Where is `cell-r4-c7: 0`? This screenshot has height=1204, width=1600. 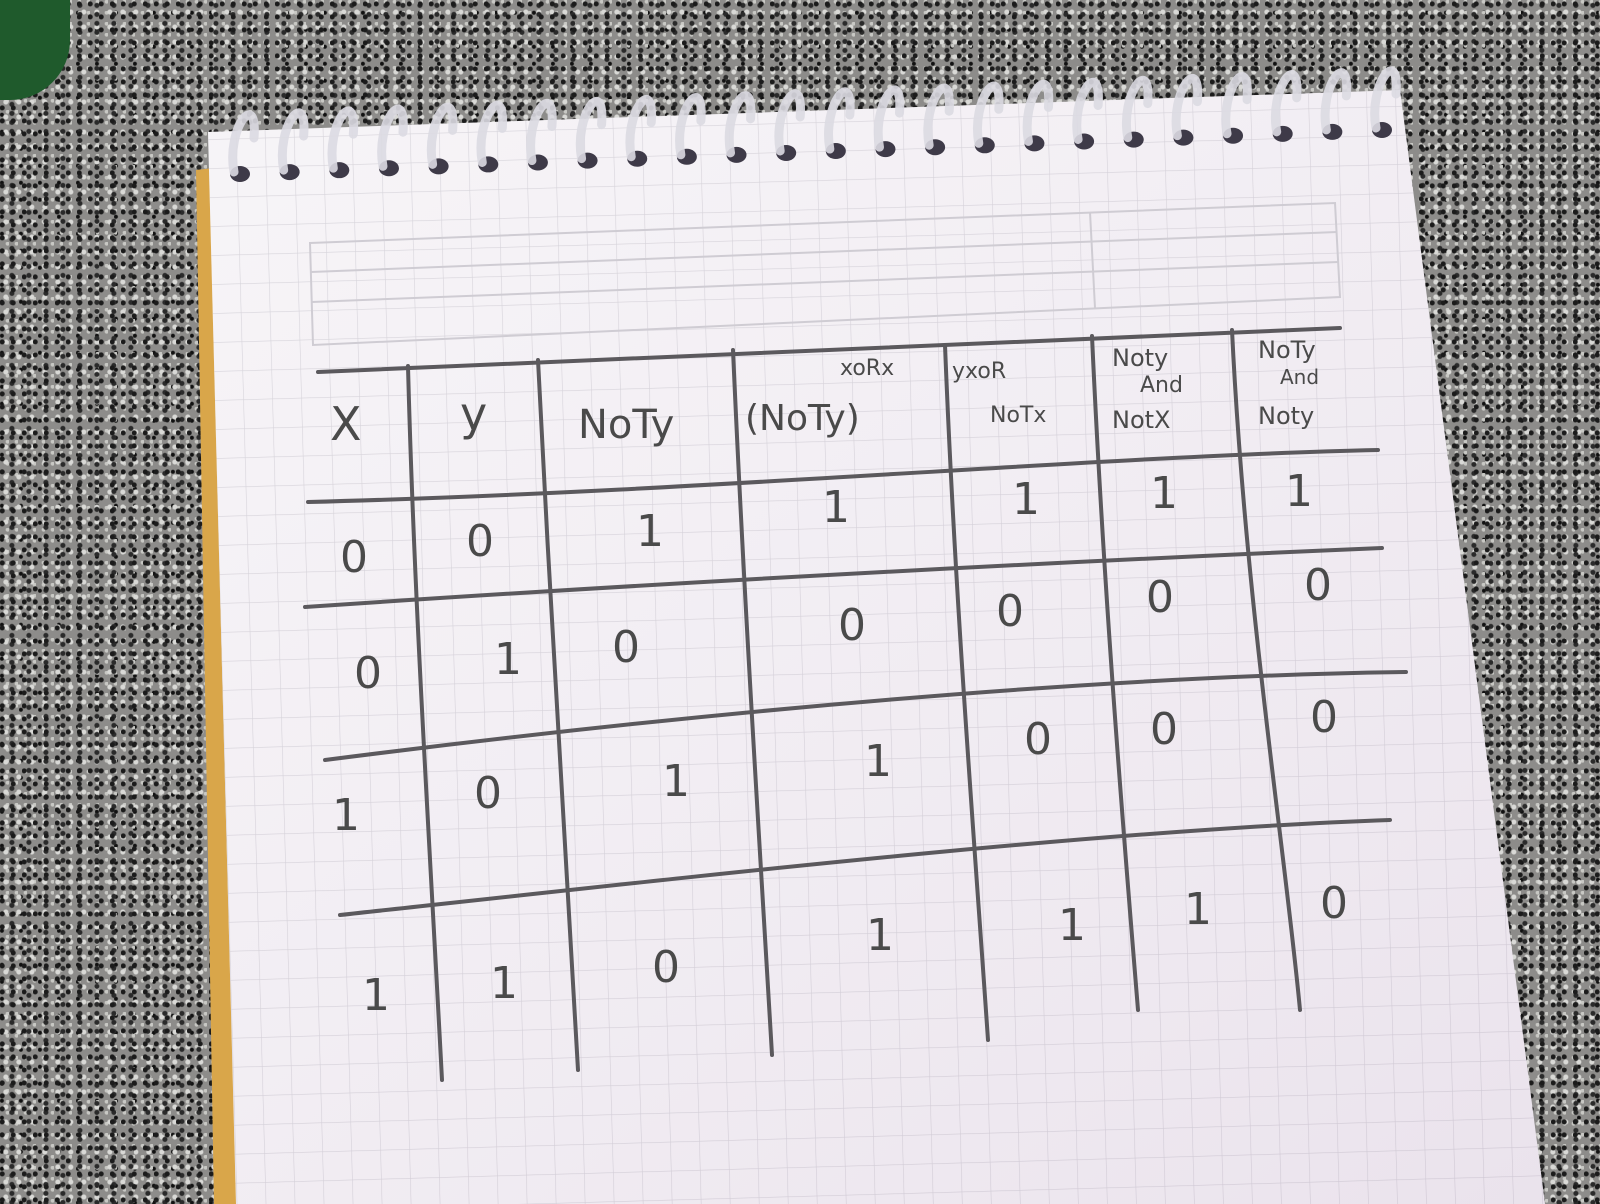
cell-r4-c7: 0 is located at coordinates (1334, 903).